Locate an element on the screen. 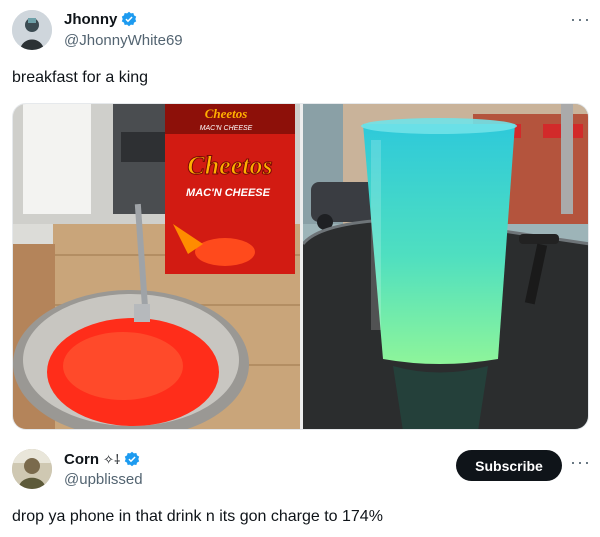 The width and height of the screenshot is (600, 537). reply-author-handle: @upblissed is located at coordinates (103, 479).